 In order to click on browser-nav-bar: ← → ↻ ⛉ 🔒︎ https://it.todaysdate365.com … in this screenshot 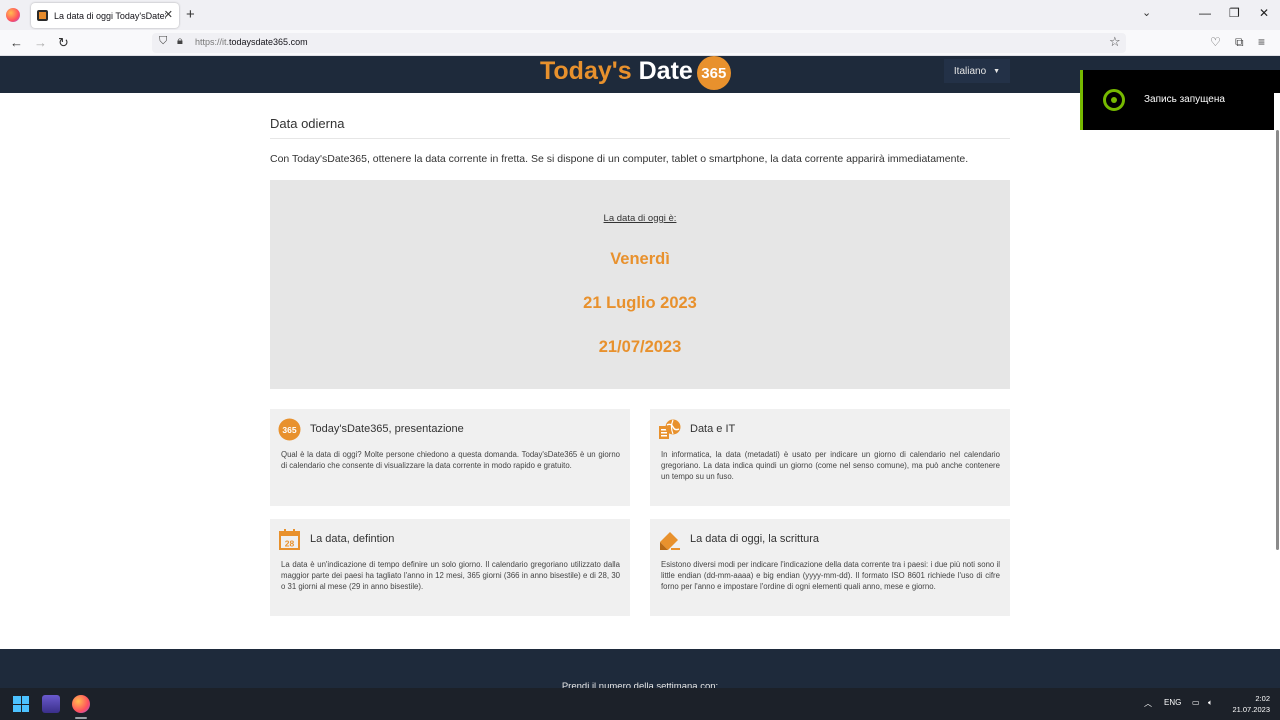, I will do `click(640, 43)`.